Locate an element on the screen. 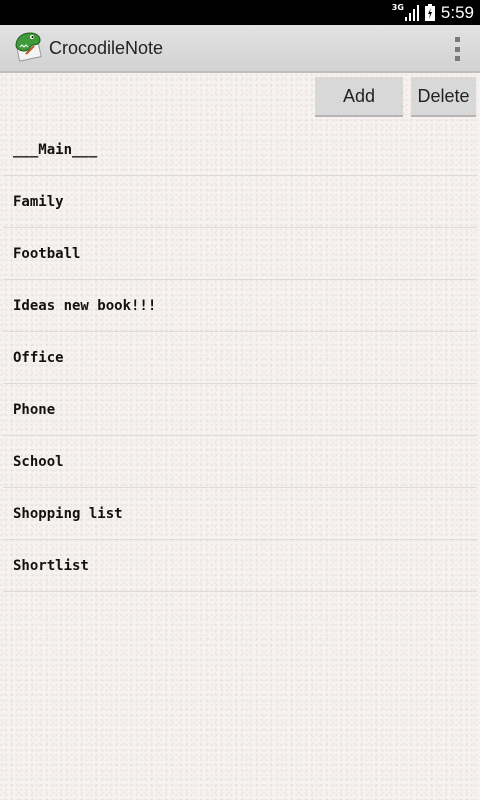 Image resolution: width=480 pixels, height=800 pixels. crocodile-logo-icon is located at coordinates (22, 48).